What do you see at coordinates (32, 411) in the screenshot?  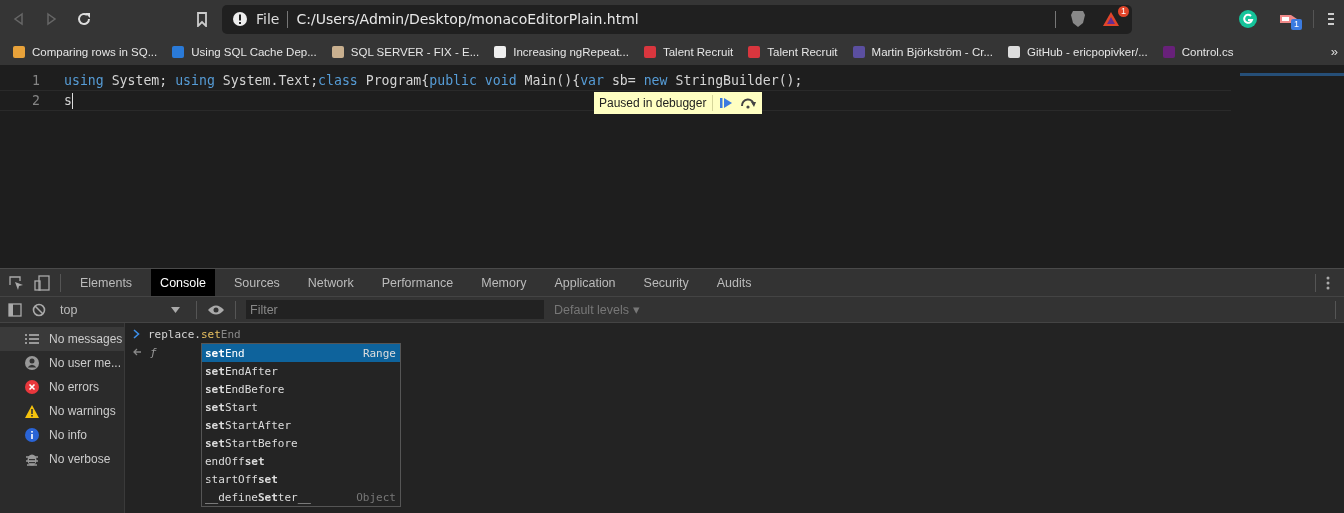 I see `warning-icon` at bounding box center [32, 411].